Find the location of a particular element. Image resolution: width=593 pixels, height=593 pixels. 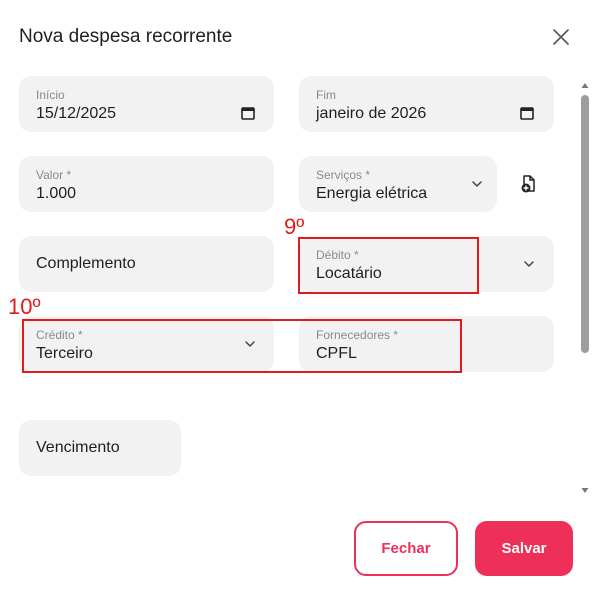

scrollbar-thumb is located at coordinates (585, 224).